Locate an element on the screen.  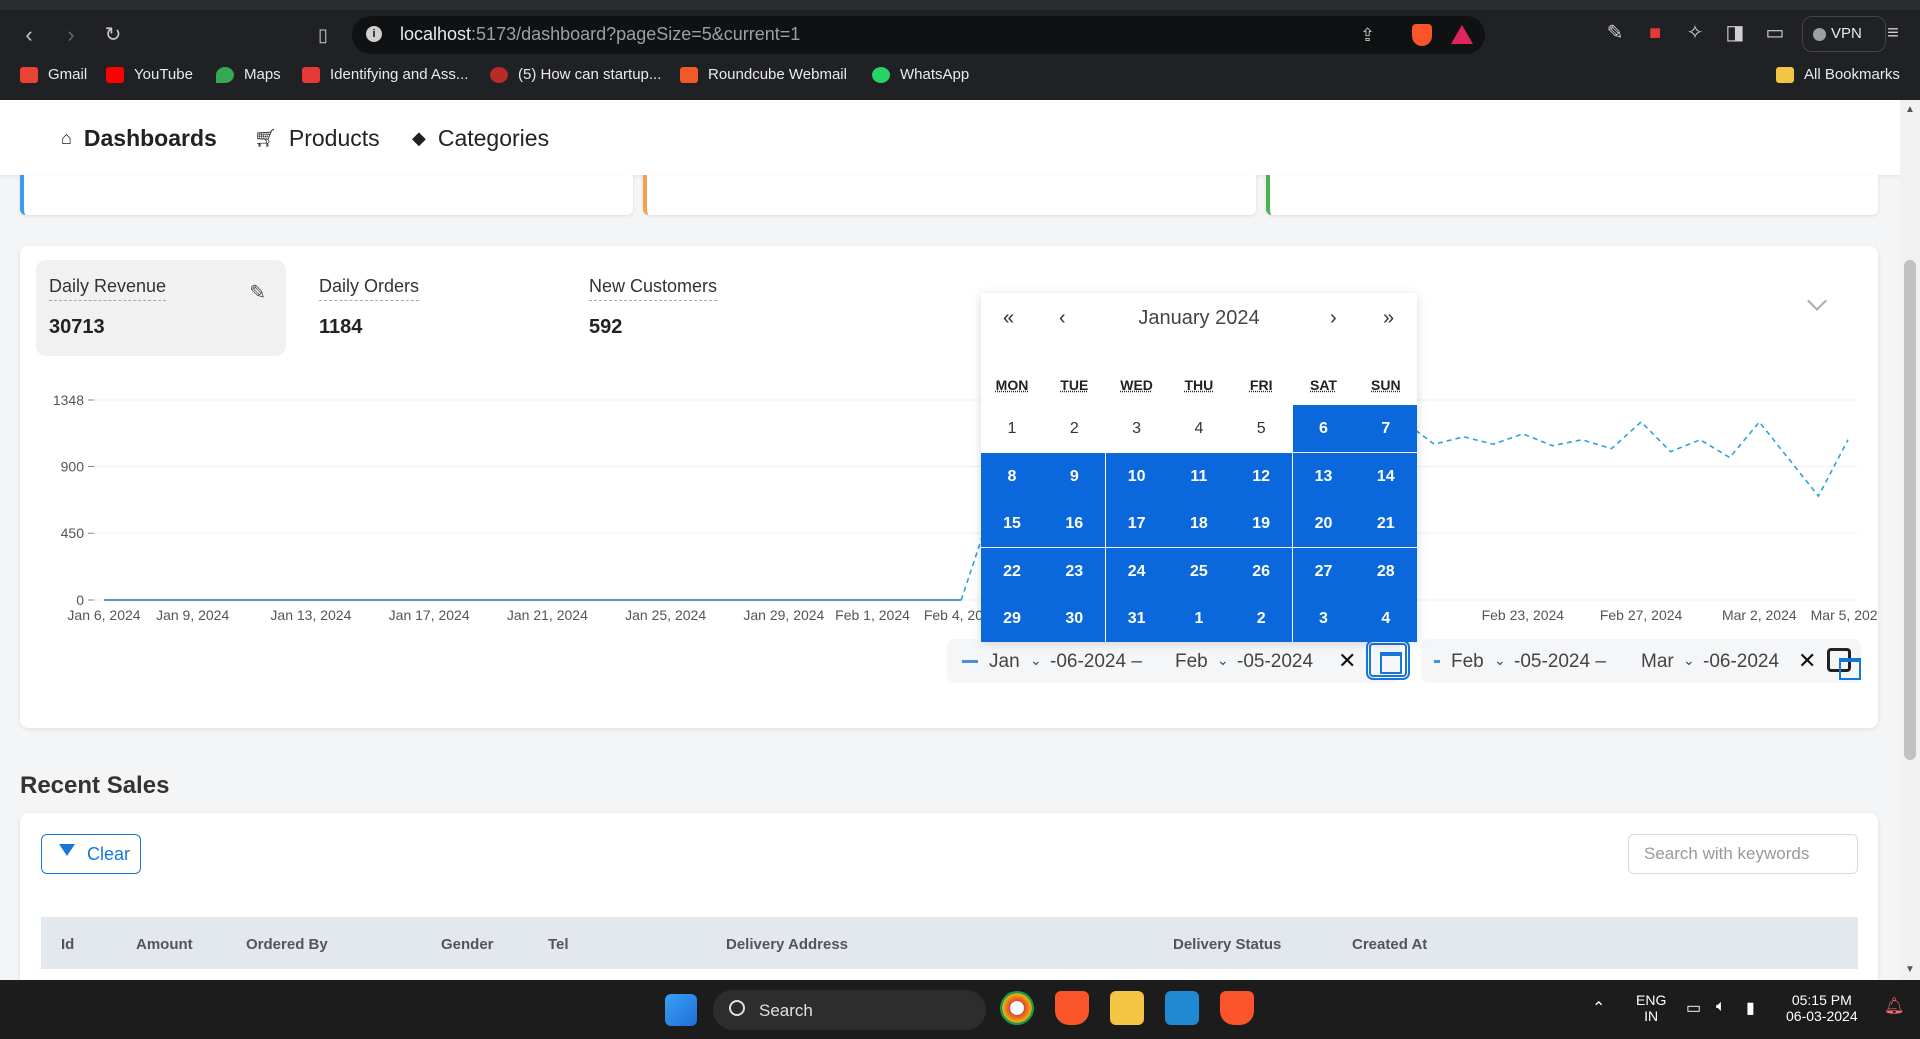
calendar-day: 16 is located at coordinates (1074, 523).